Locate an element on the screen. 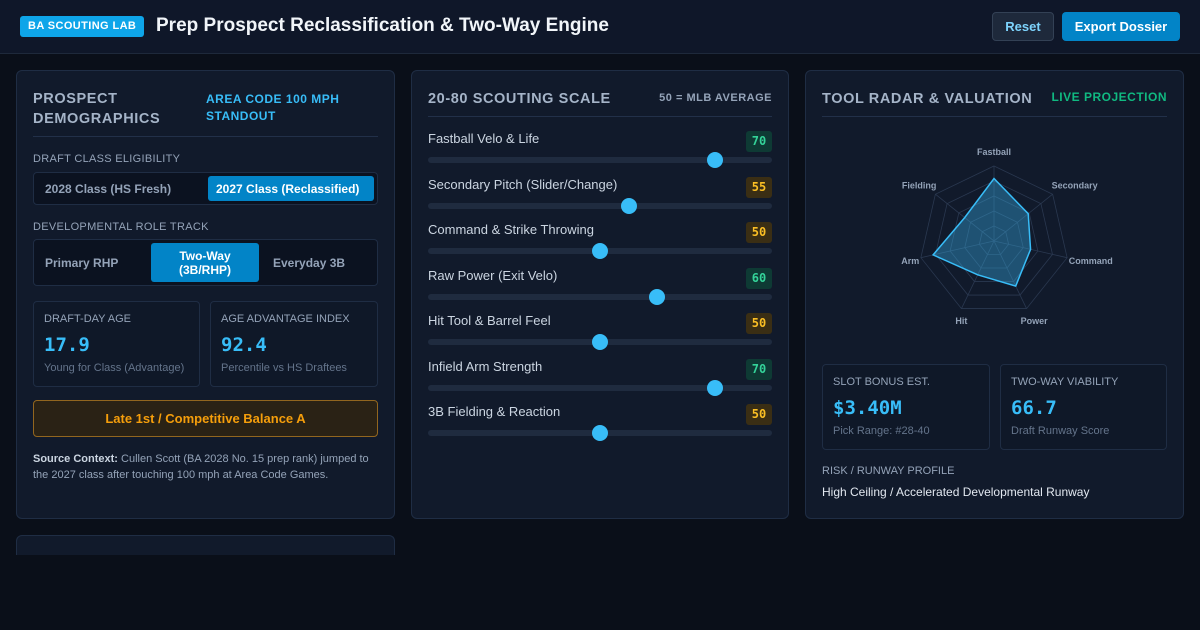 This screenshot has width=1200, height=630. tool-name: Raw Power (Exit Velo) is located at coordinates (493, 275).